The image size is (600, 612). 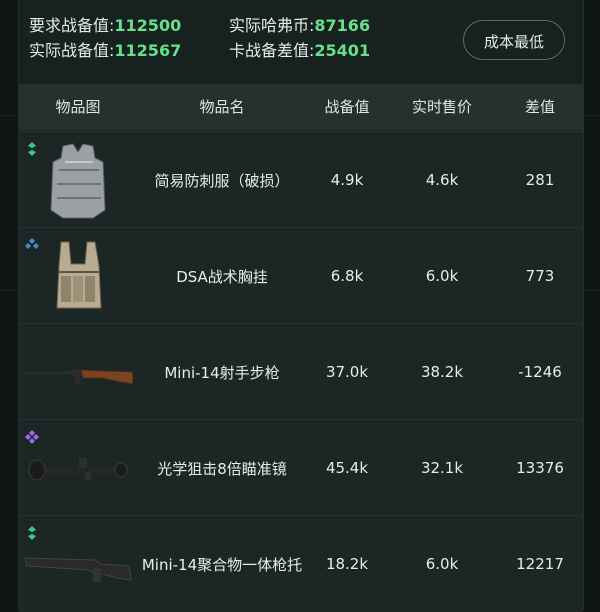 What do you see at coordinates (222, 180) in the screenshot?
I see `item-name: 简易防刺服（破损）` at bounding box center [222, 180].